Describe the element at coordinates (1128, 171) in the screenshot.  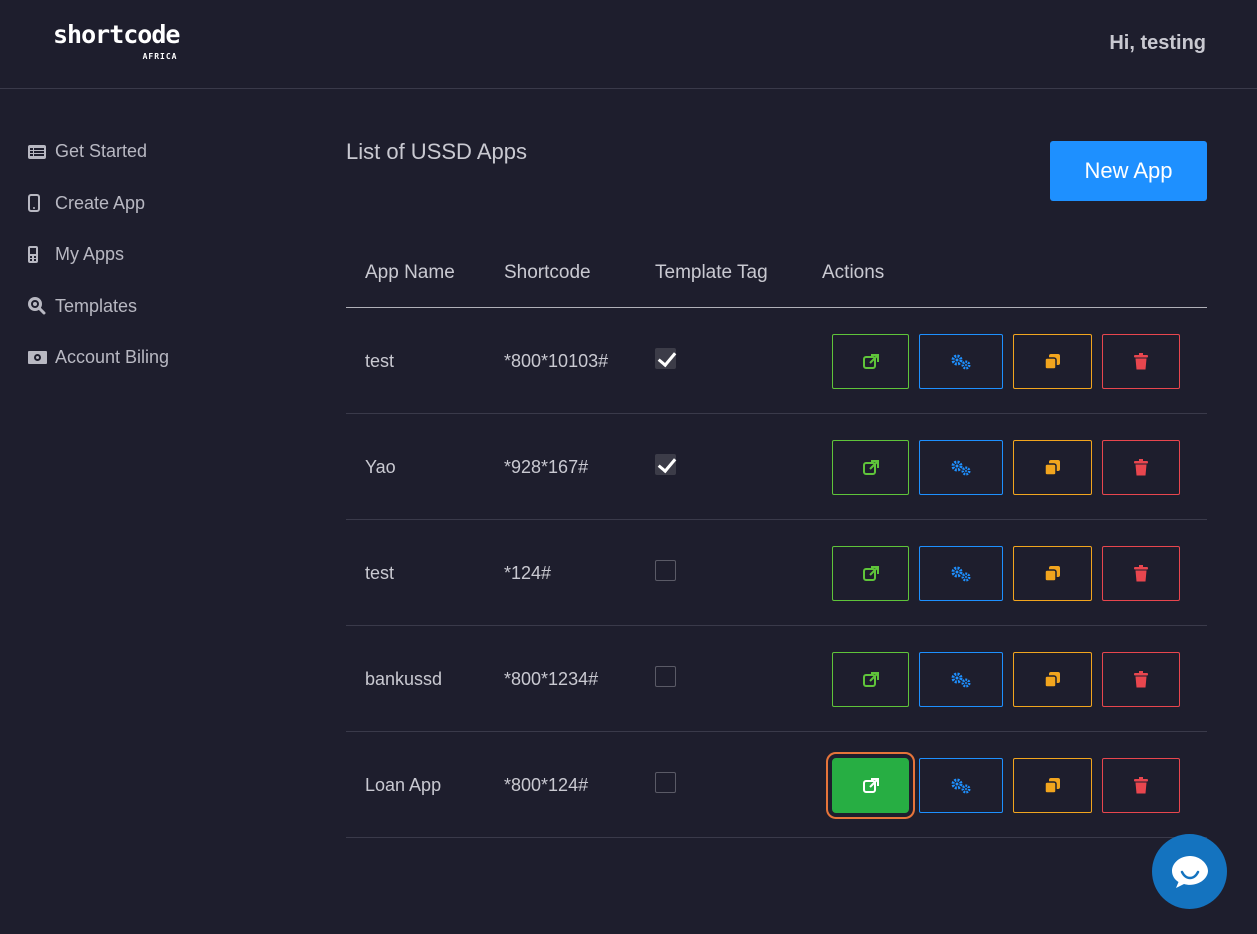
I see `new-app-button: New App` at that location.